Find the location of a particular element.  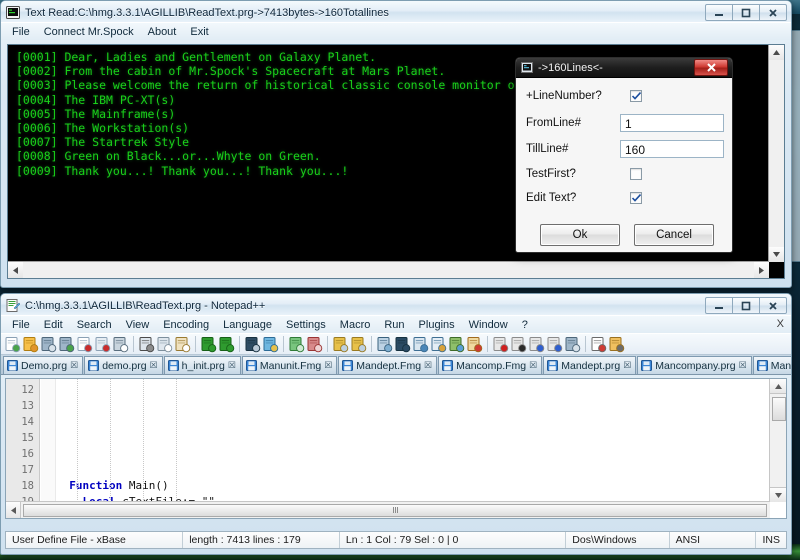

menu-item-about: About is located at coordinates (162, 32).